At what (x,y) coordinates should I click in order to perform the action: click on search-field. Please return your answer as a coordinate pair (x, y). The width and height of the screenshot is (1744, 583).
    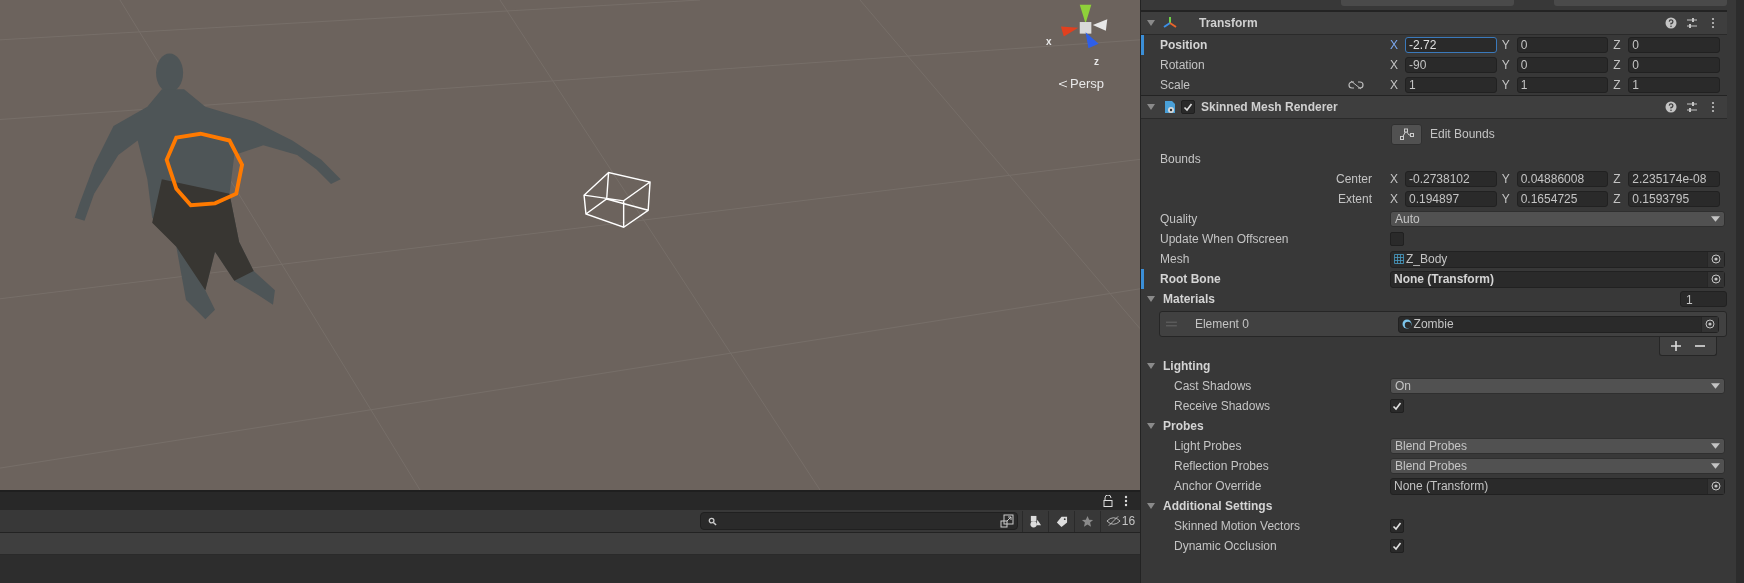
    Looking at the image, I should click on (859, 521).